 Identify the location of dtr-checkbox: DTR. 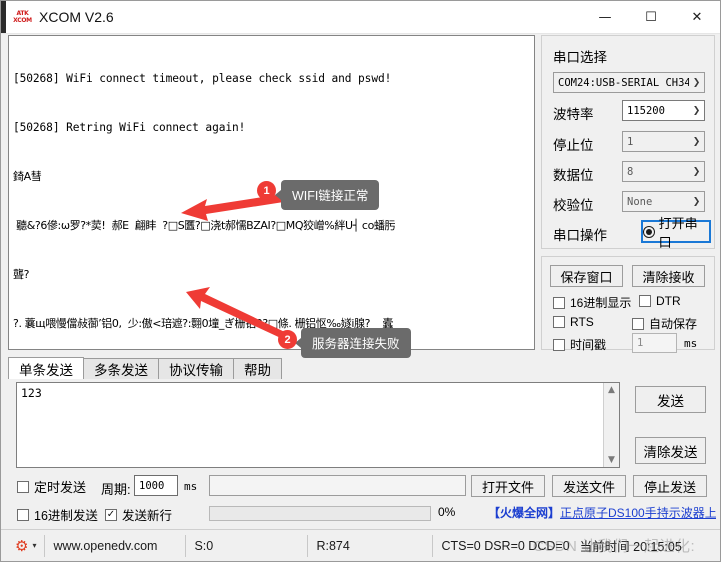
(660, 301).